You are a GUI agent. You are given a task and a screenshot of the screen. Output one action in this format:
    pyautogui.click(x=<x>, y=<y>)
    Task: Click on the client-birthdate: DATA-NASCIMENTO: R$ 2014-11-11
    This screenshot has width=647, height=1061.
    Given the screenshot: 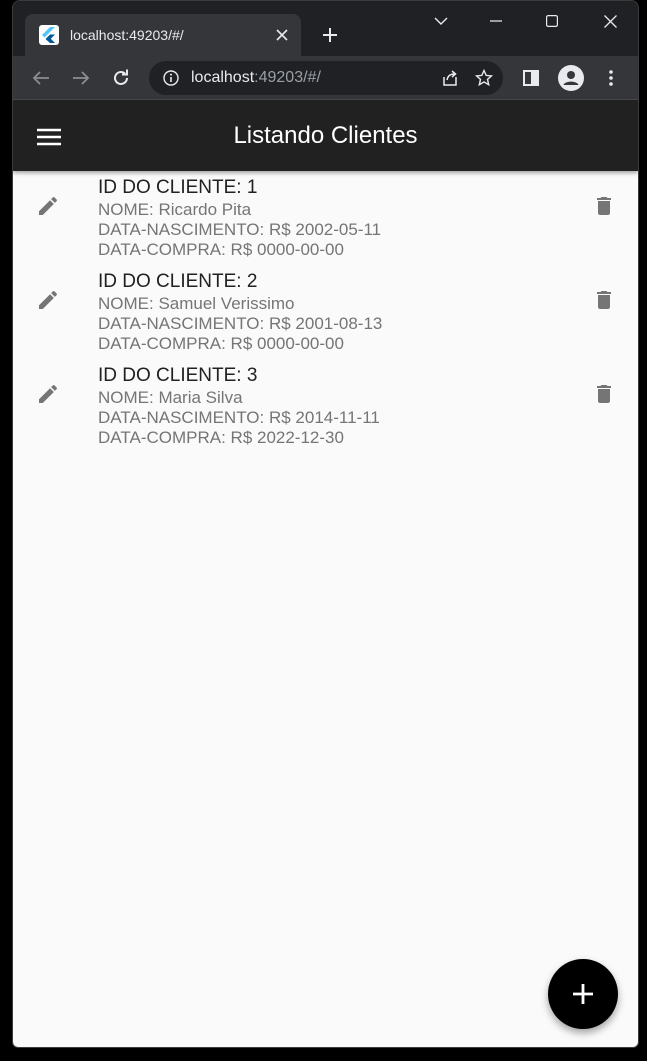 What is the action you would take?
    pyautogui.click(x=239, y=417)
    